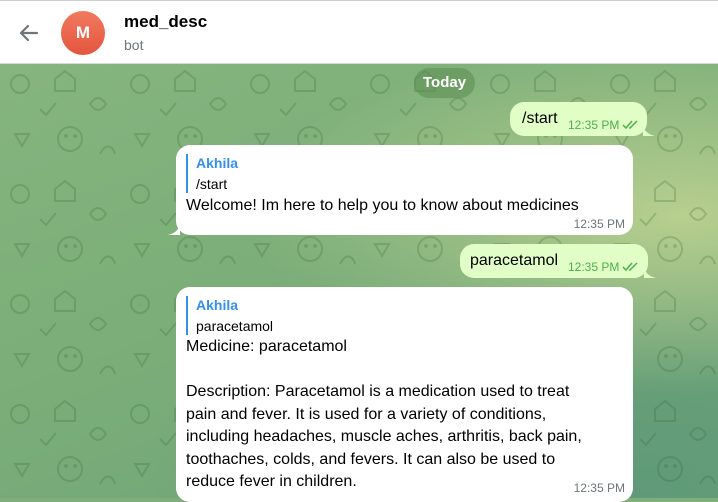 The width and height of the screenshot is (718, 502). I want to click on chat-status: bot, so click(134, 45).